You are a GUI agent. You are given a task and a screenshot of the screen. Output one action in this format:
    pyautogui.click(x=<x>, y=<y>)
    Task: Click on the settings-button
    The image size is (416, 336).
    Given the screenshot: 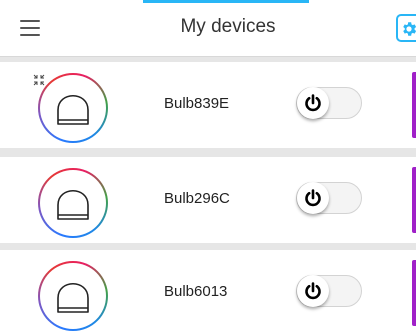 What is the action you would take?
    pyautogui.click(x=406, y=28)
    